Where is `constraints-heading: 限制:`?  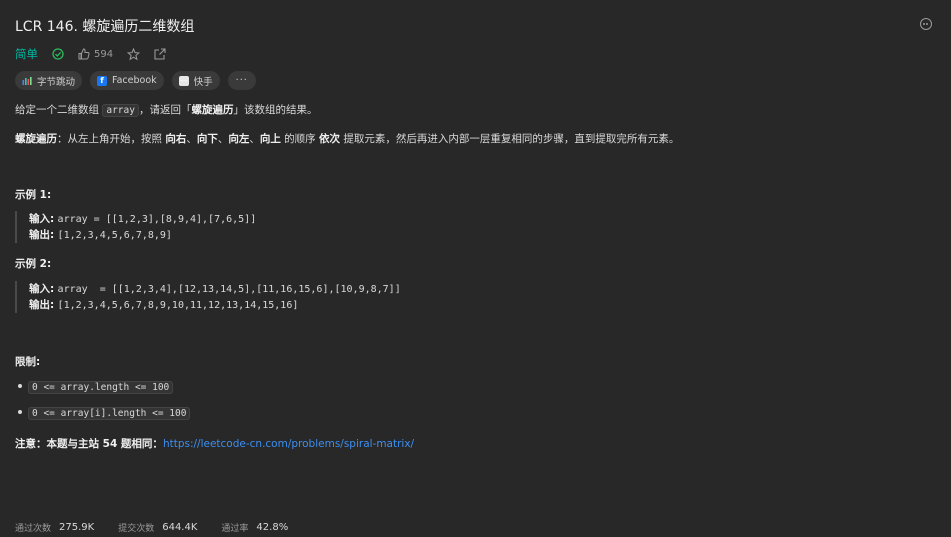
constraints-heading: 限制: is located at coordinates (28, 362).